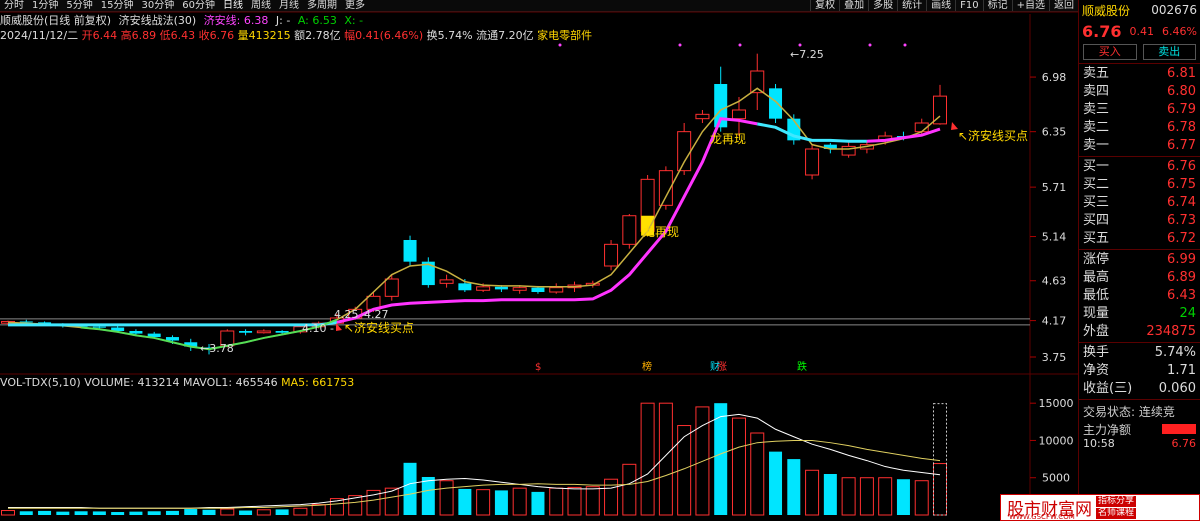  What do you see at coordinates (1139, 428) in the screenshot?
I see `net-flow: 主力净额` at bounding box center [1139, 428].